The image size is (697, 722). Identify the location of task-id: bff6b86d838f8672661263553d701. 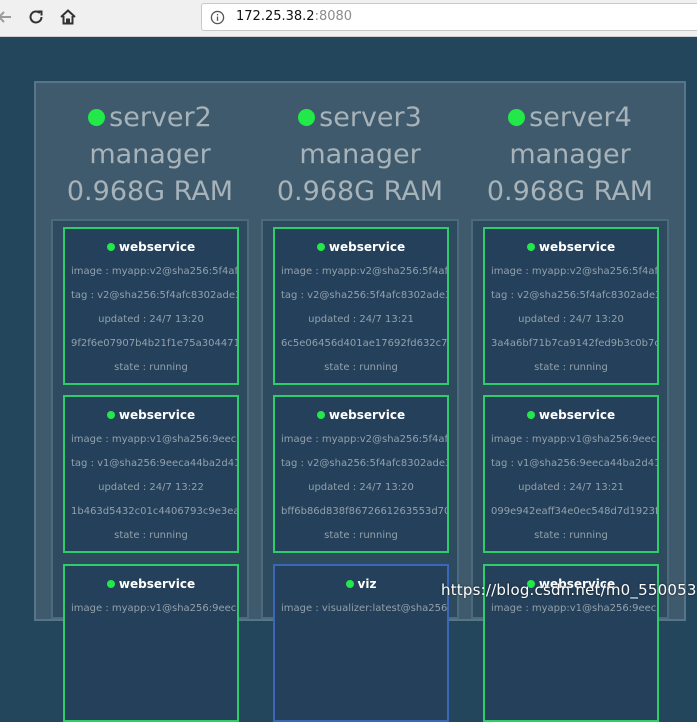
(365, 511).